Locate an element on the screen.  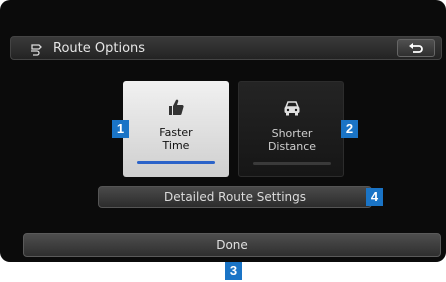
faster-time-option: Faster Time is located at coordinates (176, 129).